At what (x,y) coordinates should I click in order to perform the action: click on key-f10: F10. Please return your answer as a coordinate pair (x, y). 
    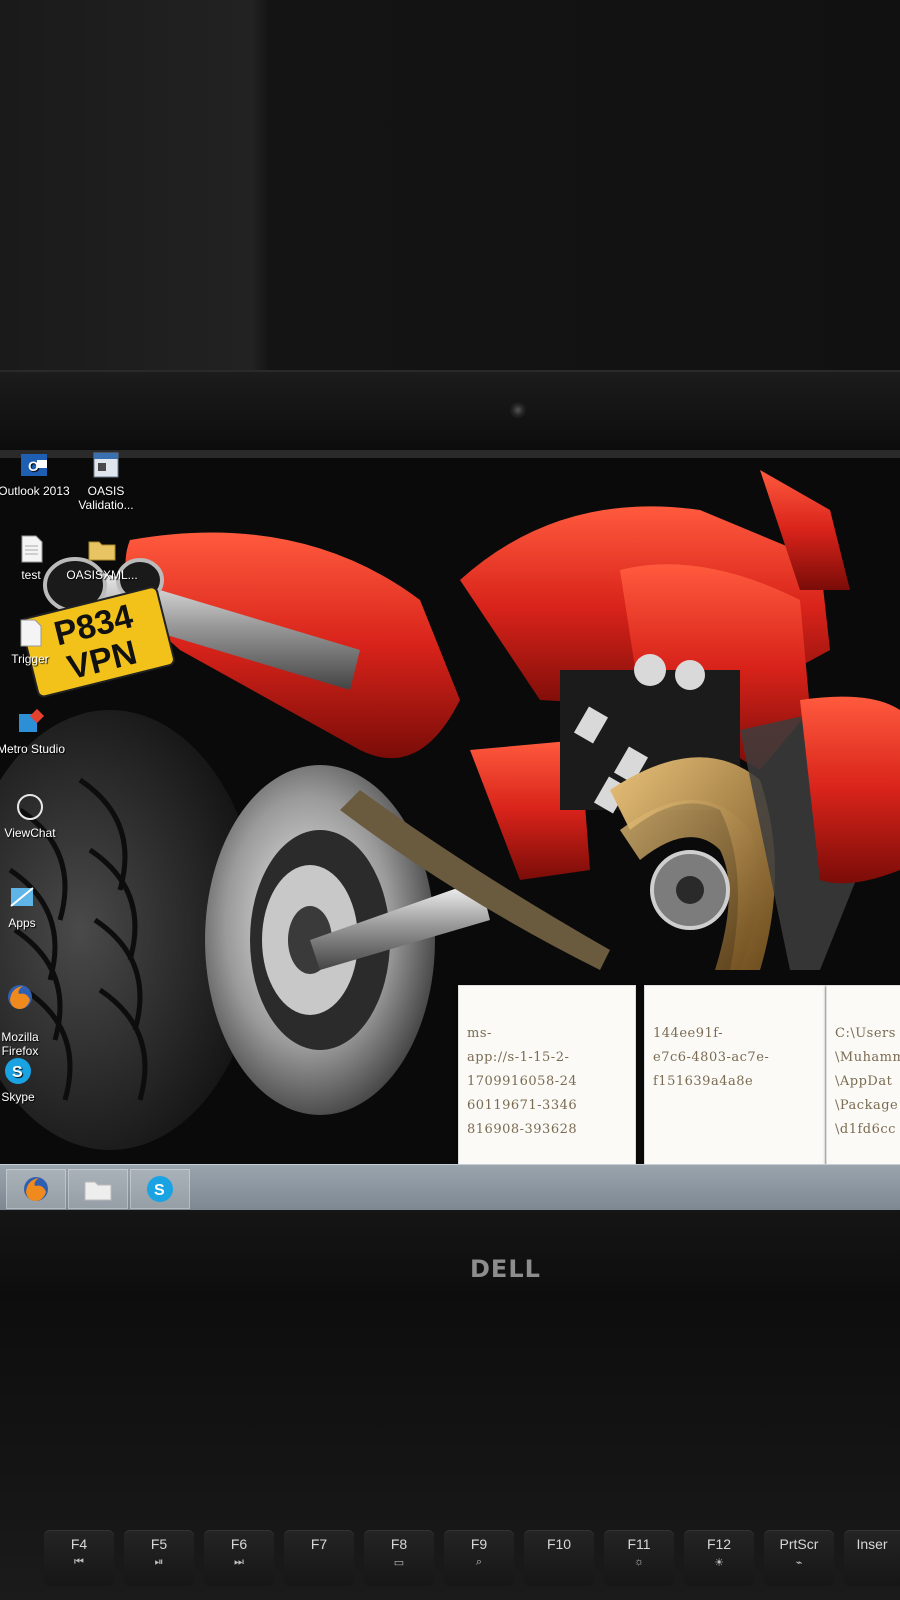
    Looking at the image, I should click on (559, 1558).